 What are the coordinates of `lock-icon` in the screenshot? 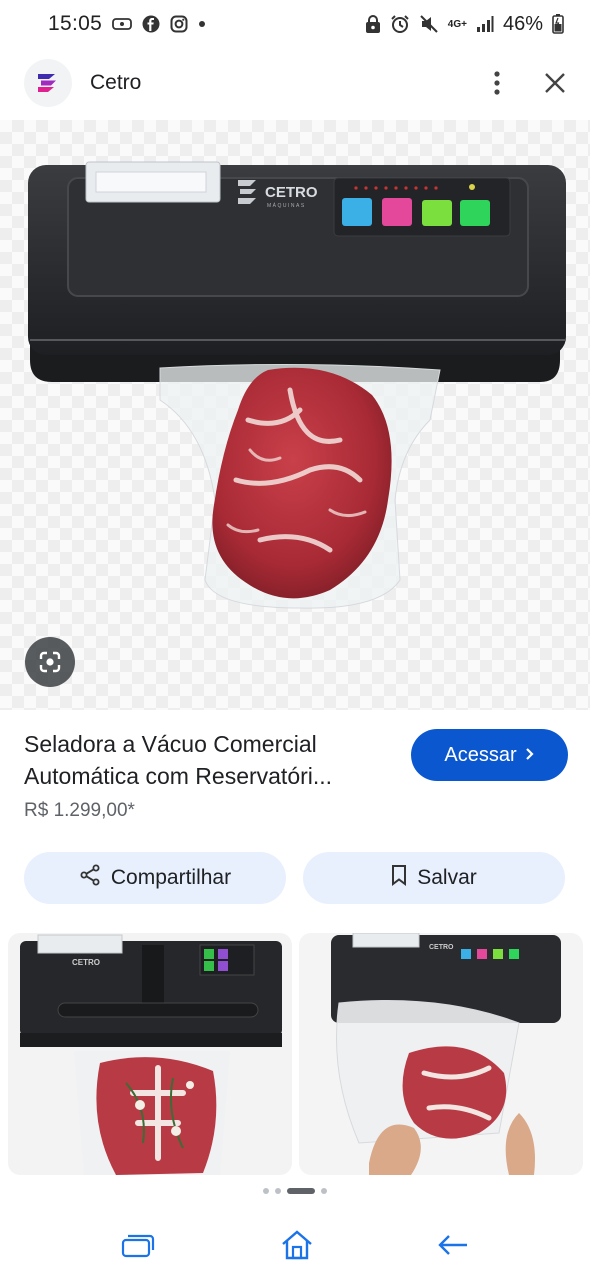 It's located at (373, 24).